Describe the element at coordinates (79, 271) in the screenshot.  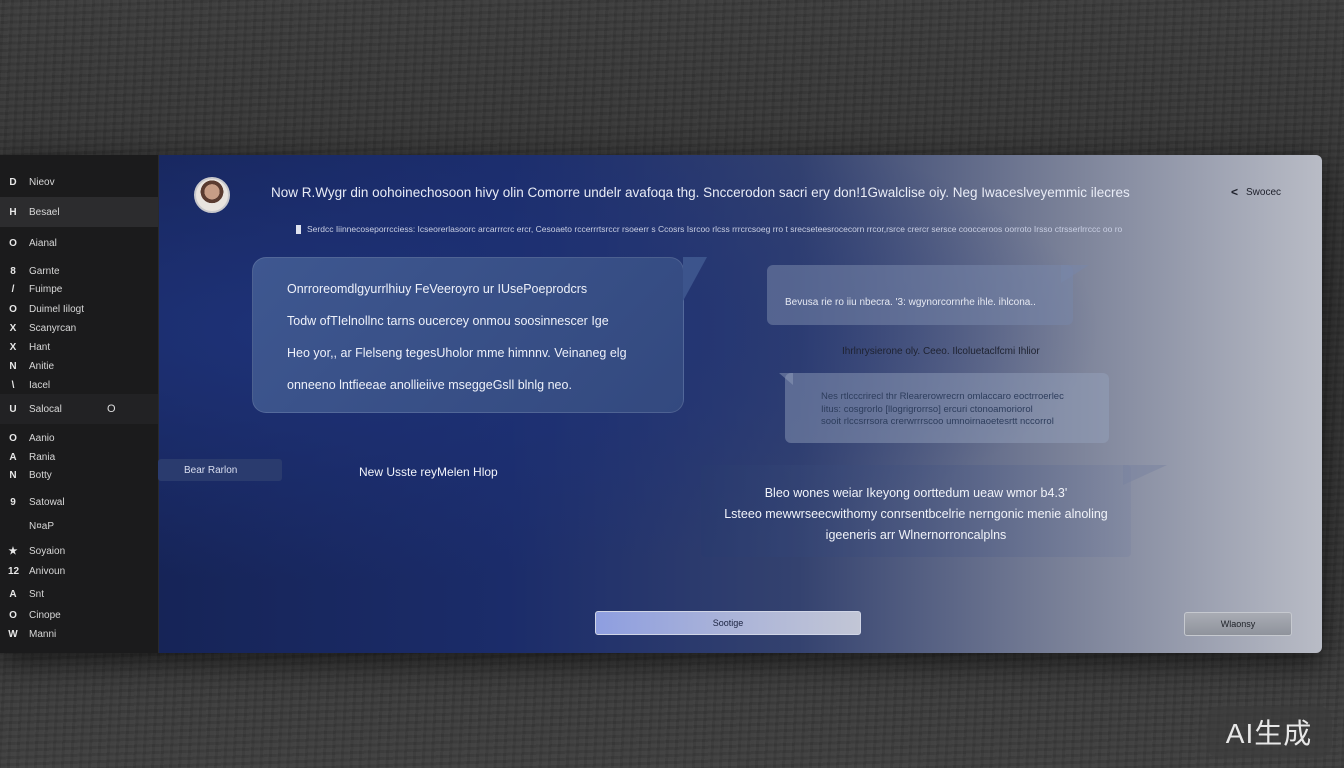
I see `sidebar-item: 8 Garnte` at that location.